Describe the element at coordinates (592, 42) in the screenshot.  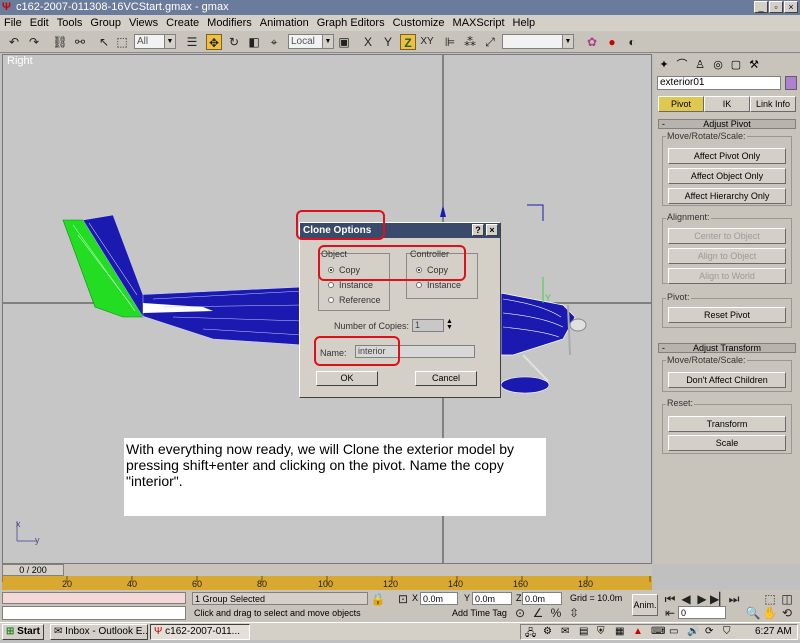
I see `material-editor-icon: ✿` at that location.